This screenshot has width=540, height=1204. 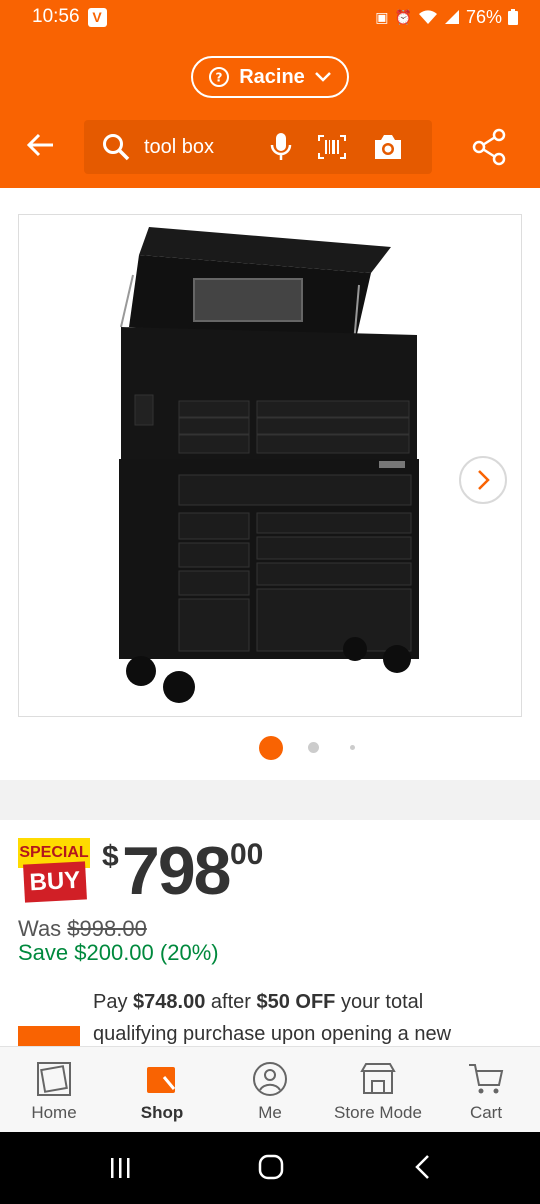 What do you see at coordinates (281, 147) in the screenshot?
I see `microphone-icon` at bounding box center [281, 147].